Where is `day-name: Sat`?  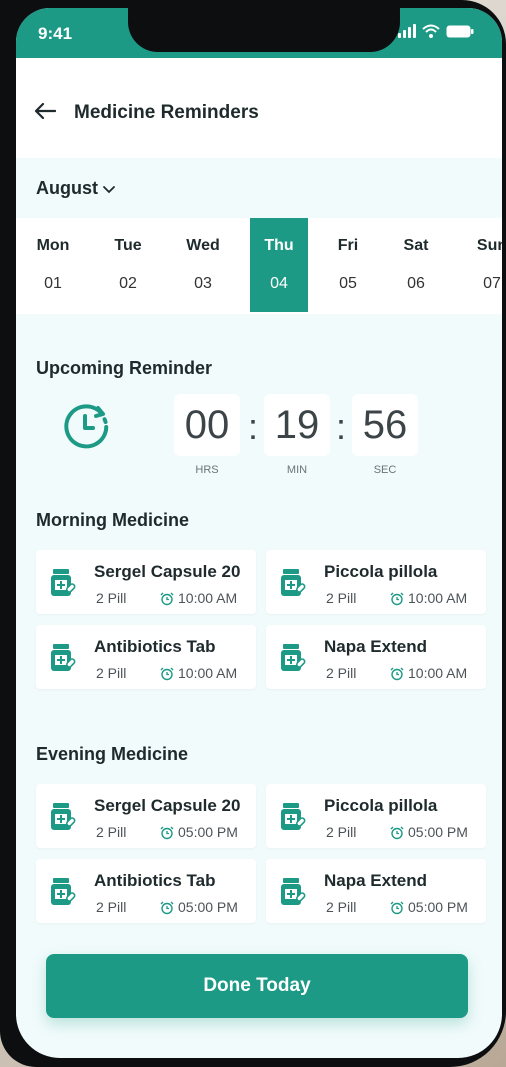
day-name: Sat is located at coordinates (416, 245).